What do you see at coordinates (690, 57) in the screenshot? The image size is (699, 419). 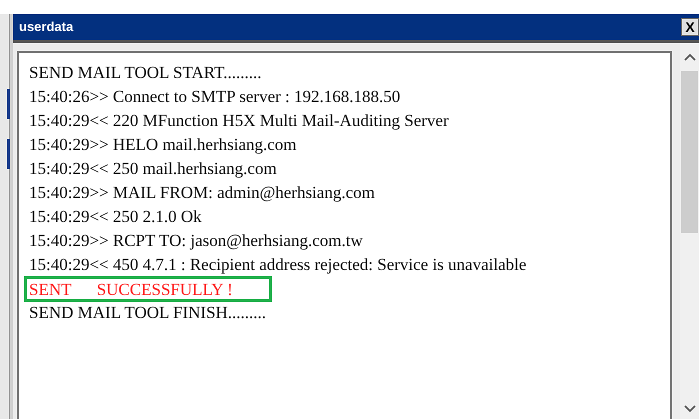 I see `scroll-up-icon` at bounding box center [690, 57].